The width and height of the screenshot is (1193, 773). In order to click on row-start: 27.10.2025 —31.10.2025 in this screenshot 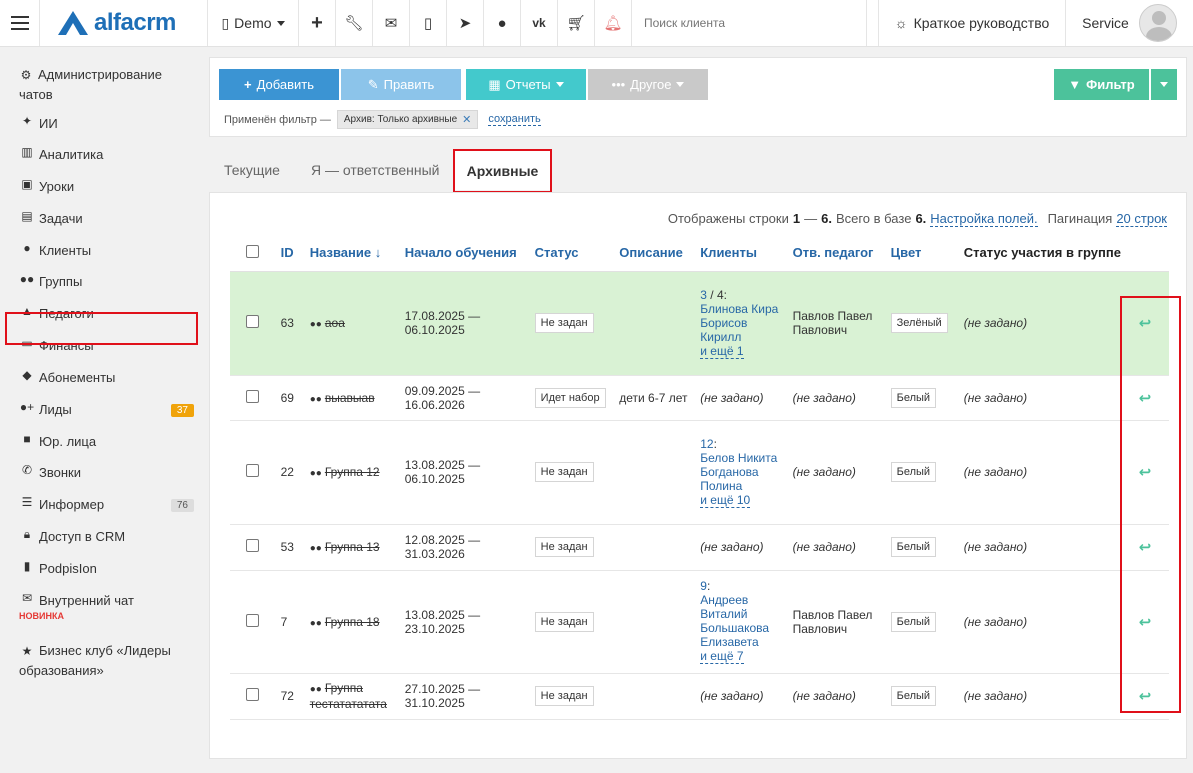, I will do `click(469, 696)`.